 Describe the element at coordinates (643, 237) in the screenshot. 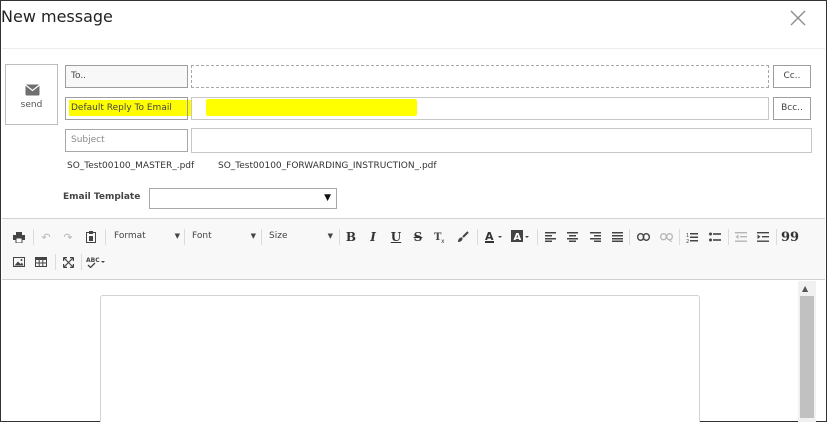

I see `link-icon` at that location.